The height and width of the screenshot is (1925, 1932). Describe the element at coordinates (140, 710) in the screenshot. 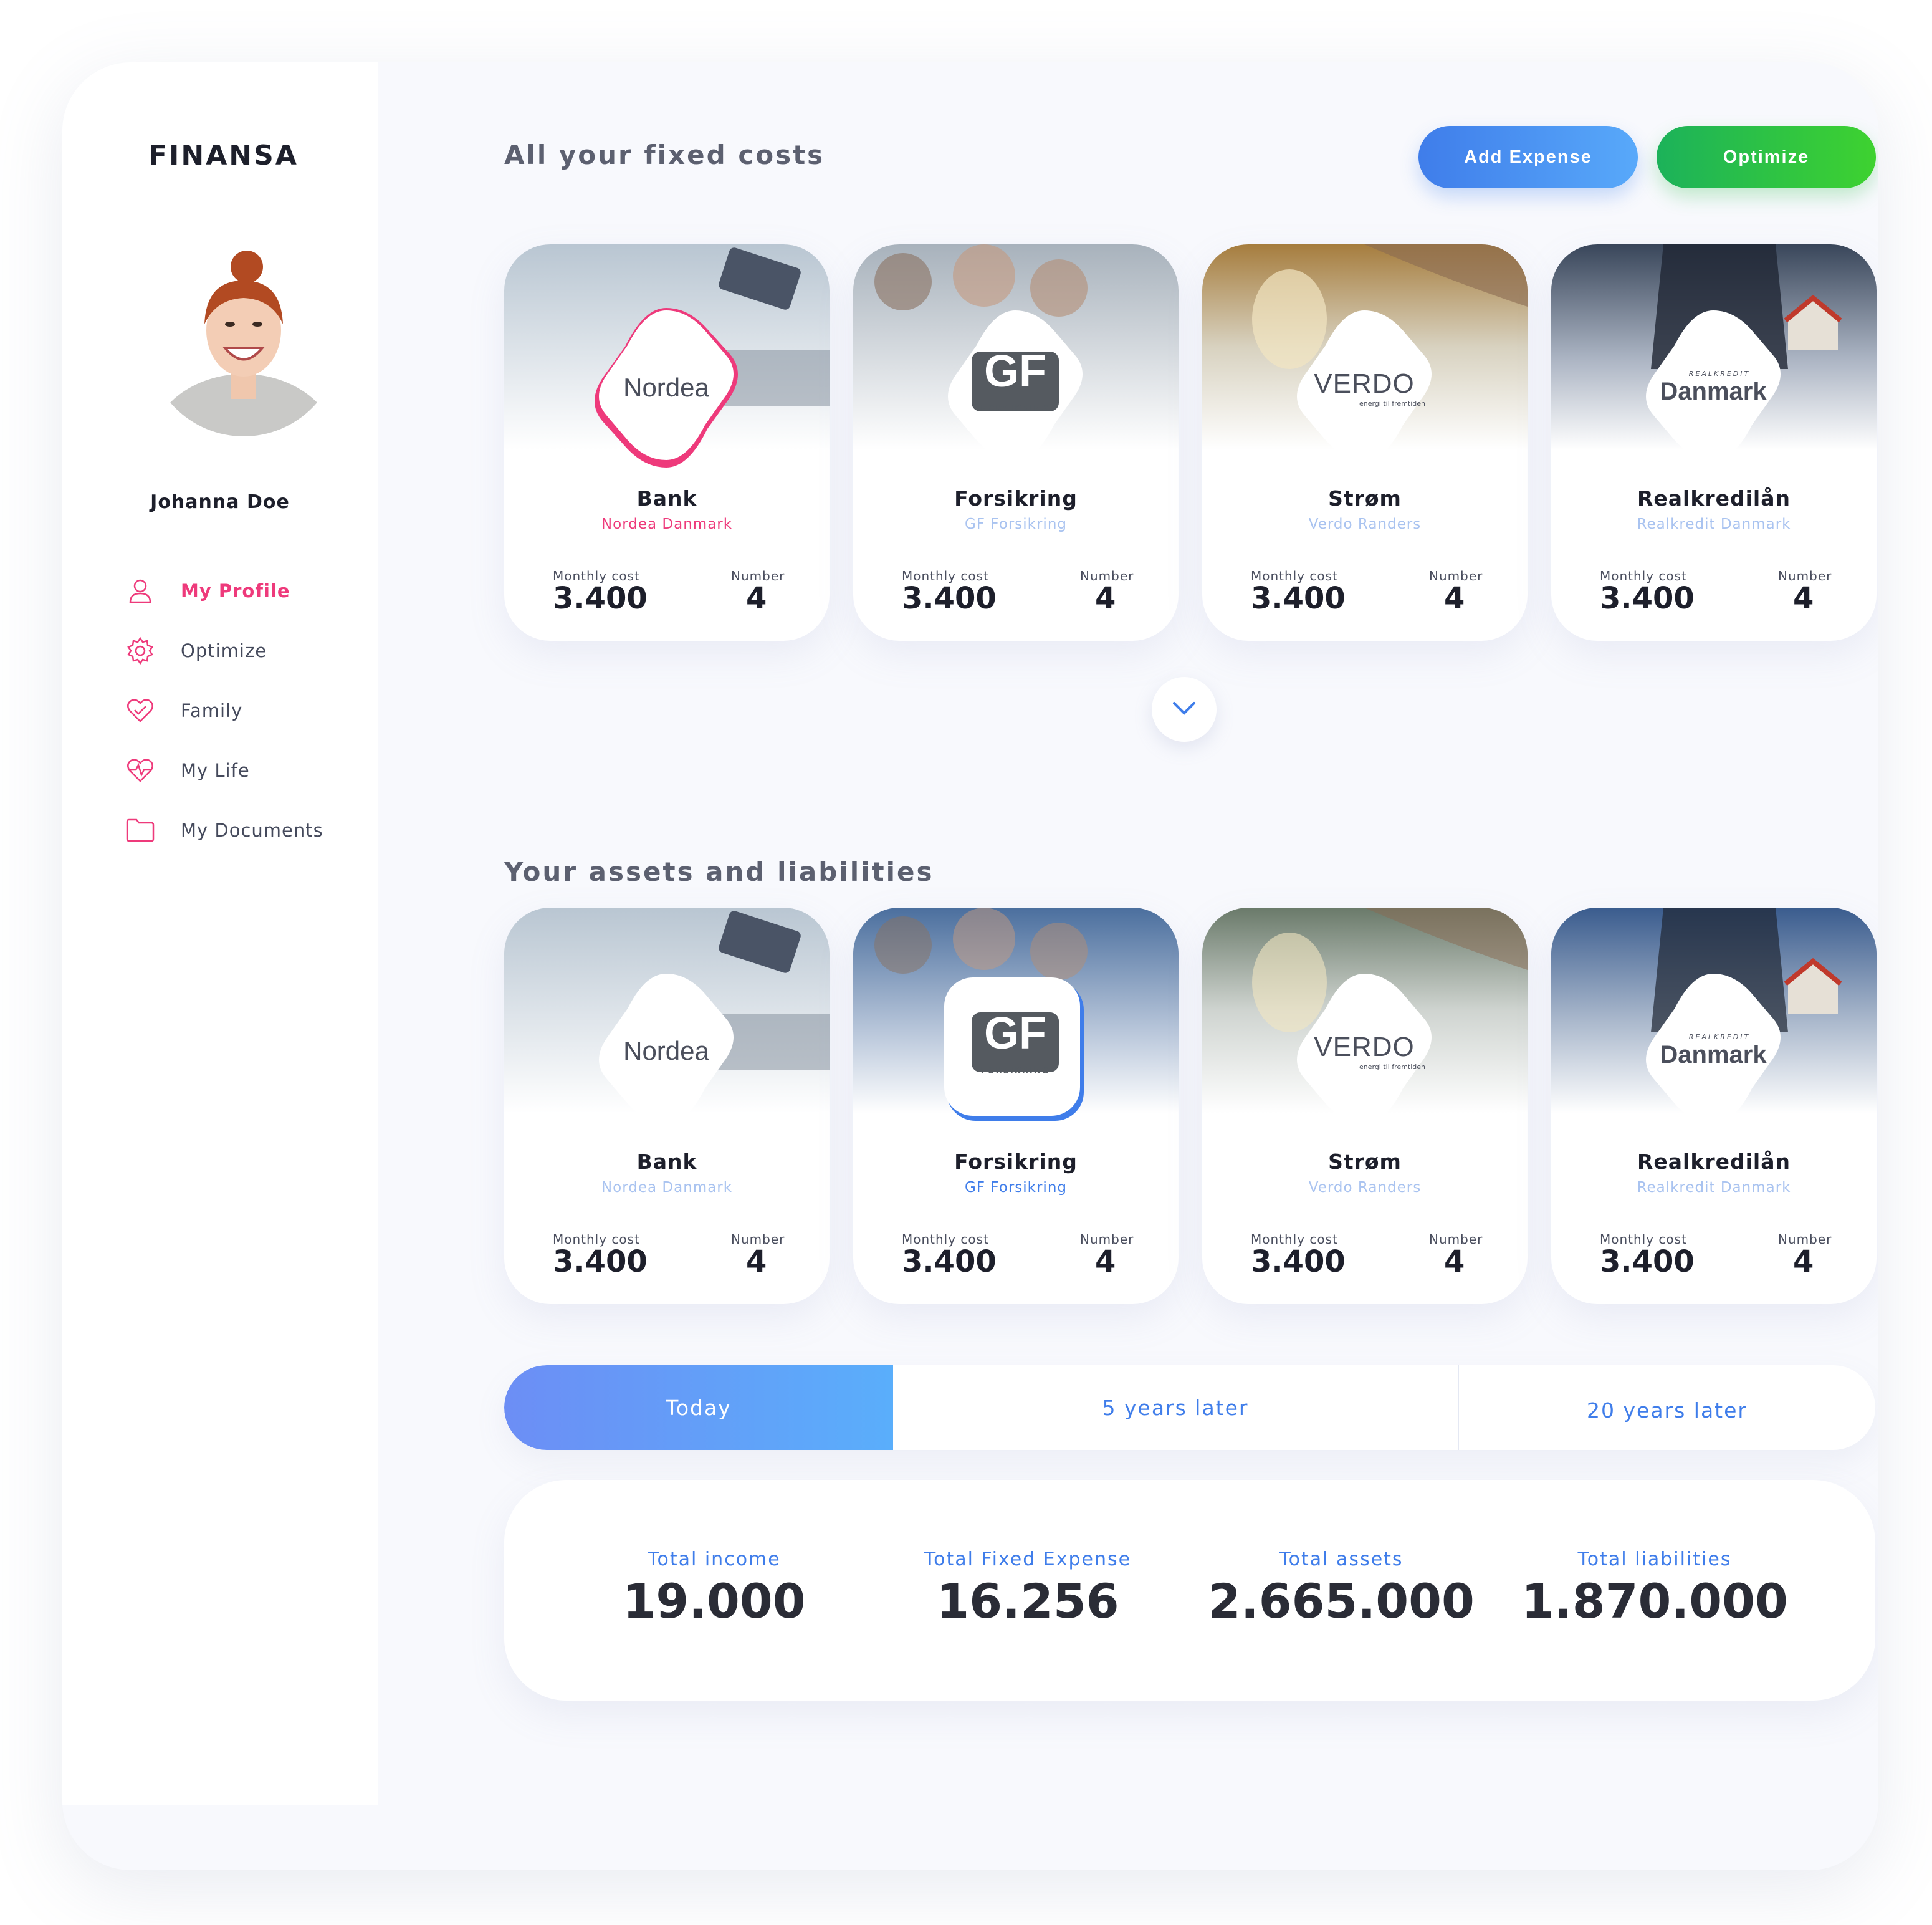

I see `heart-icon` at that location.